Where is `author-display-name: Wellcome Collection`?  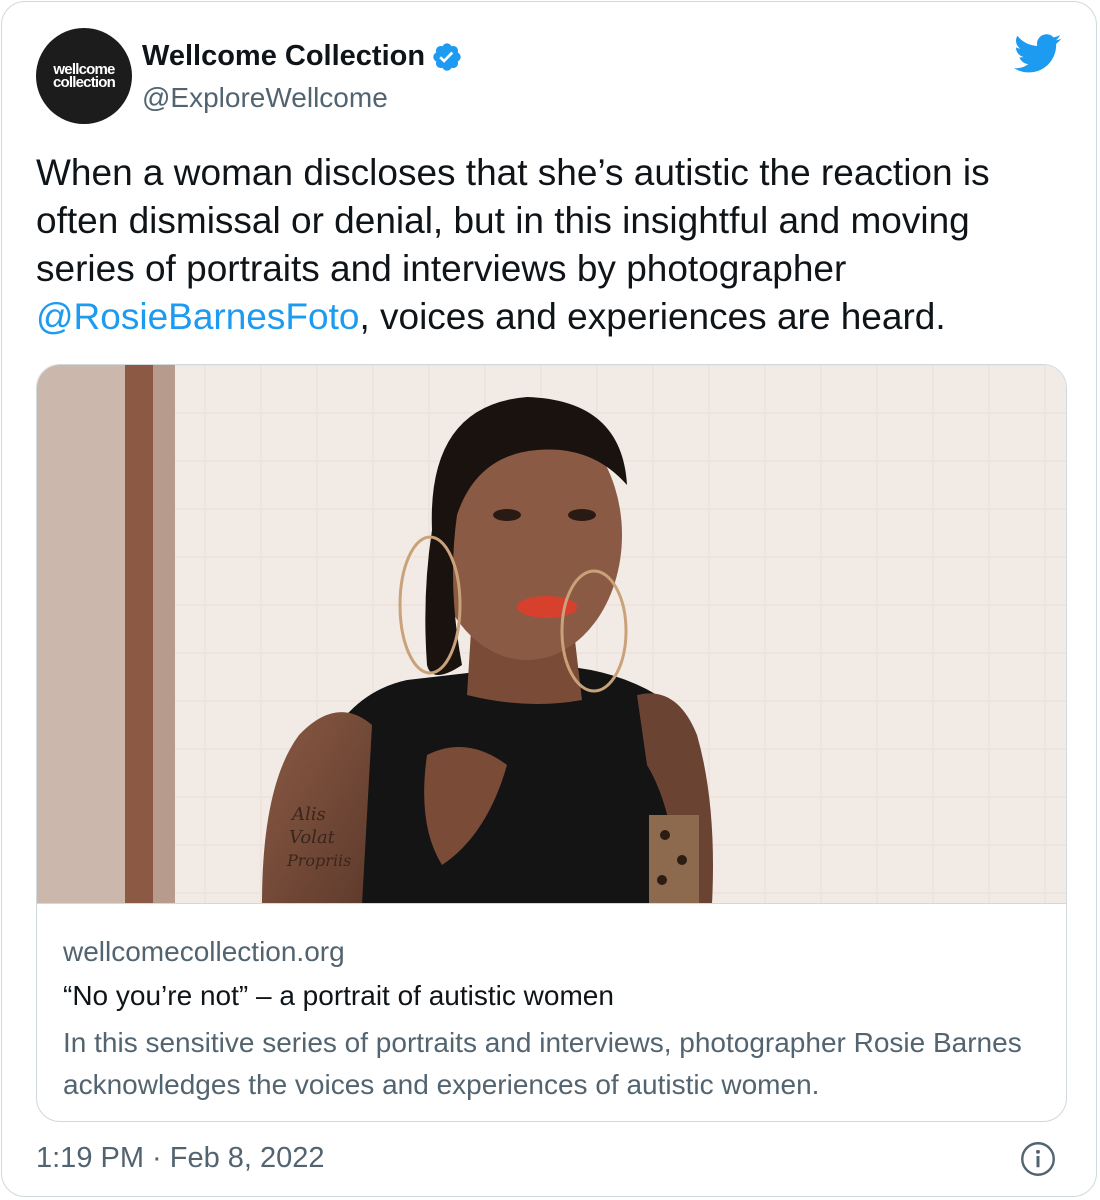
author-display-name: Wellcome Collection is located at coordinates (283, 56).